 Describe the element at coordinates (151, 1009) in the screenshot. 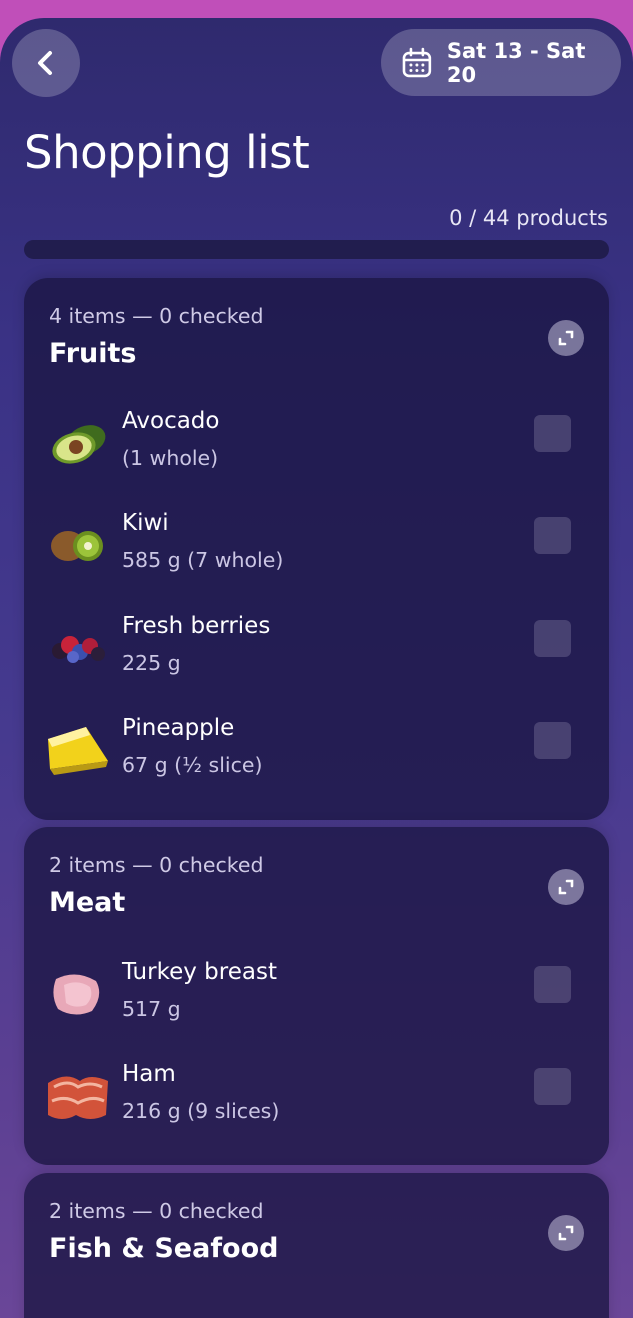

I see `item-quantity: 517 g` at that location.